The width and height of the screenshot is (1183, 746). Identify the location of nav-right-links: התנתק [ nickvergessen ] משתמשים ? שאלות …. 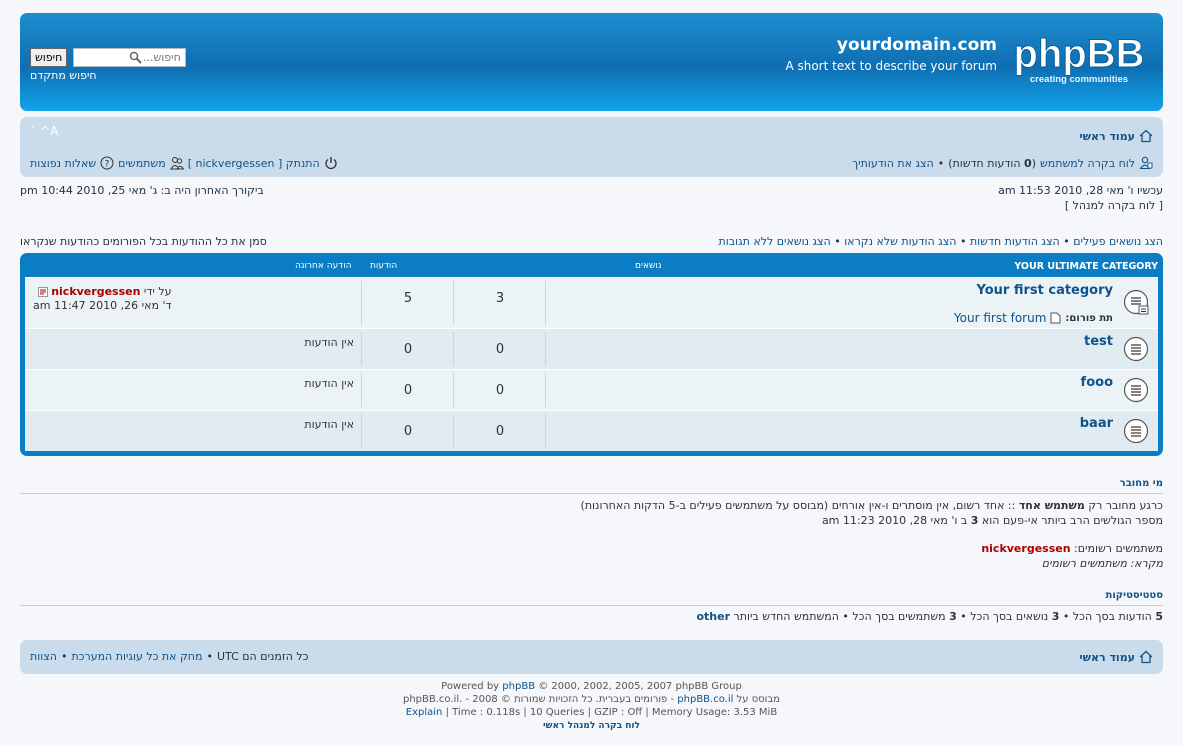
(184, 163).